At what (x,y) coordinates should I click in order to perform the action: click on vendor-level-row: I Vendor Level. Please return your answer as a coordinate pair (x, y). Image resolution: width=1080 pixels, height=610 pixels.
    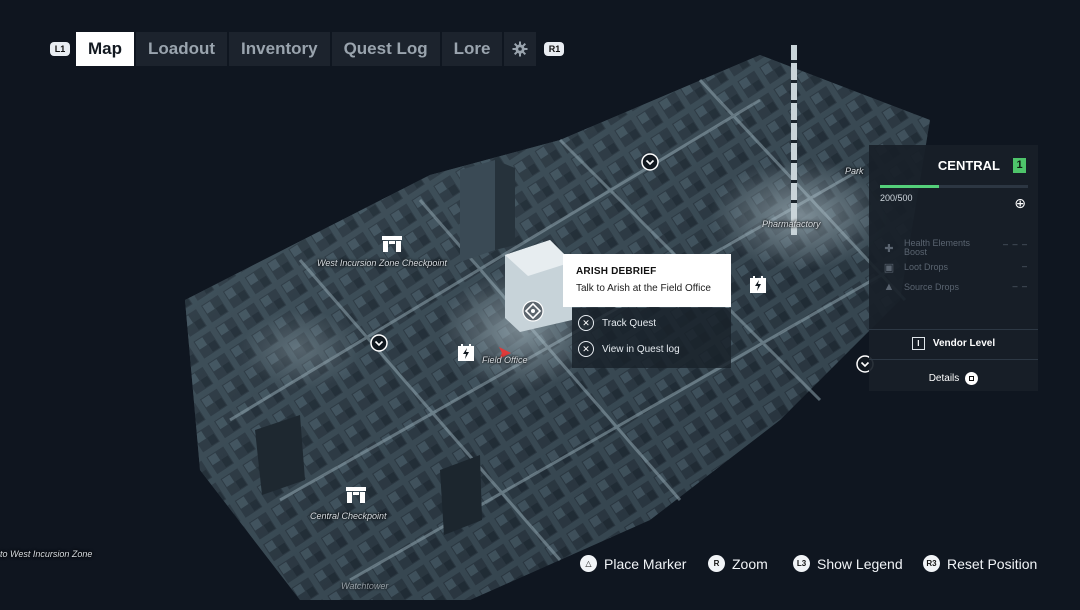
    Looking at the image, I should click on (953, 343).